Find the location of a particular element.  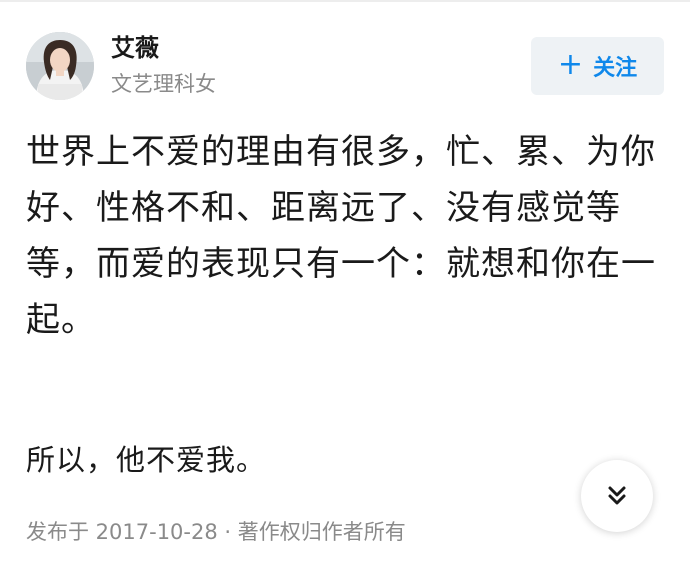

user-avatar-photo is located at coordinates (60, 66).